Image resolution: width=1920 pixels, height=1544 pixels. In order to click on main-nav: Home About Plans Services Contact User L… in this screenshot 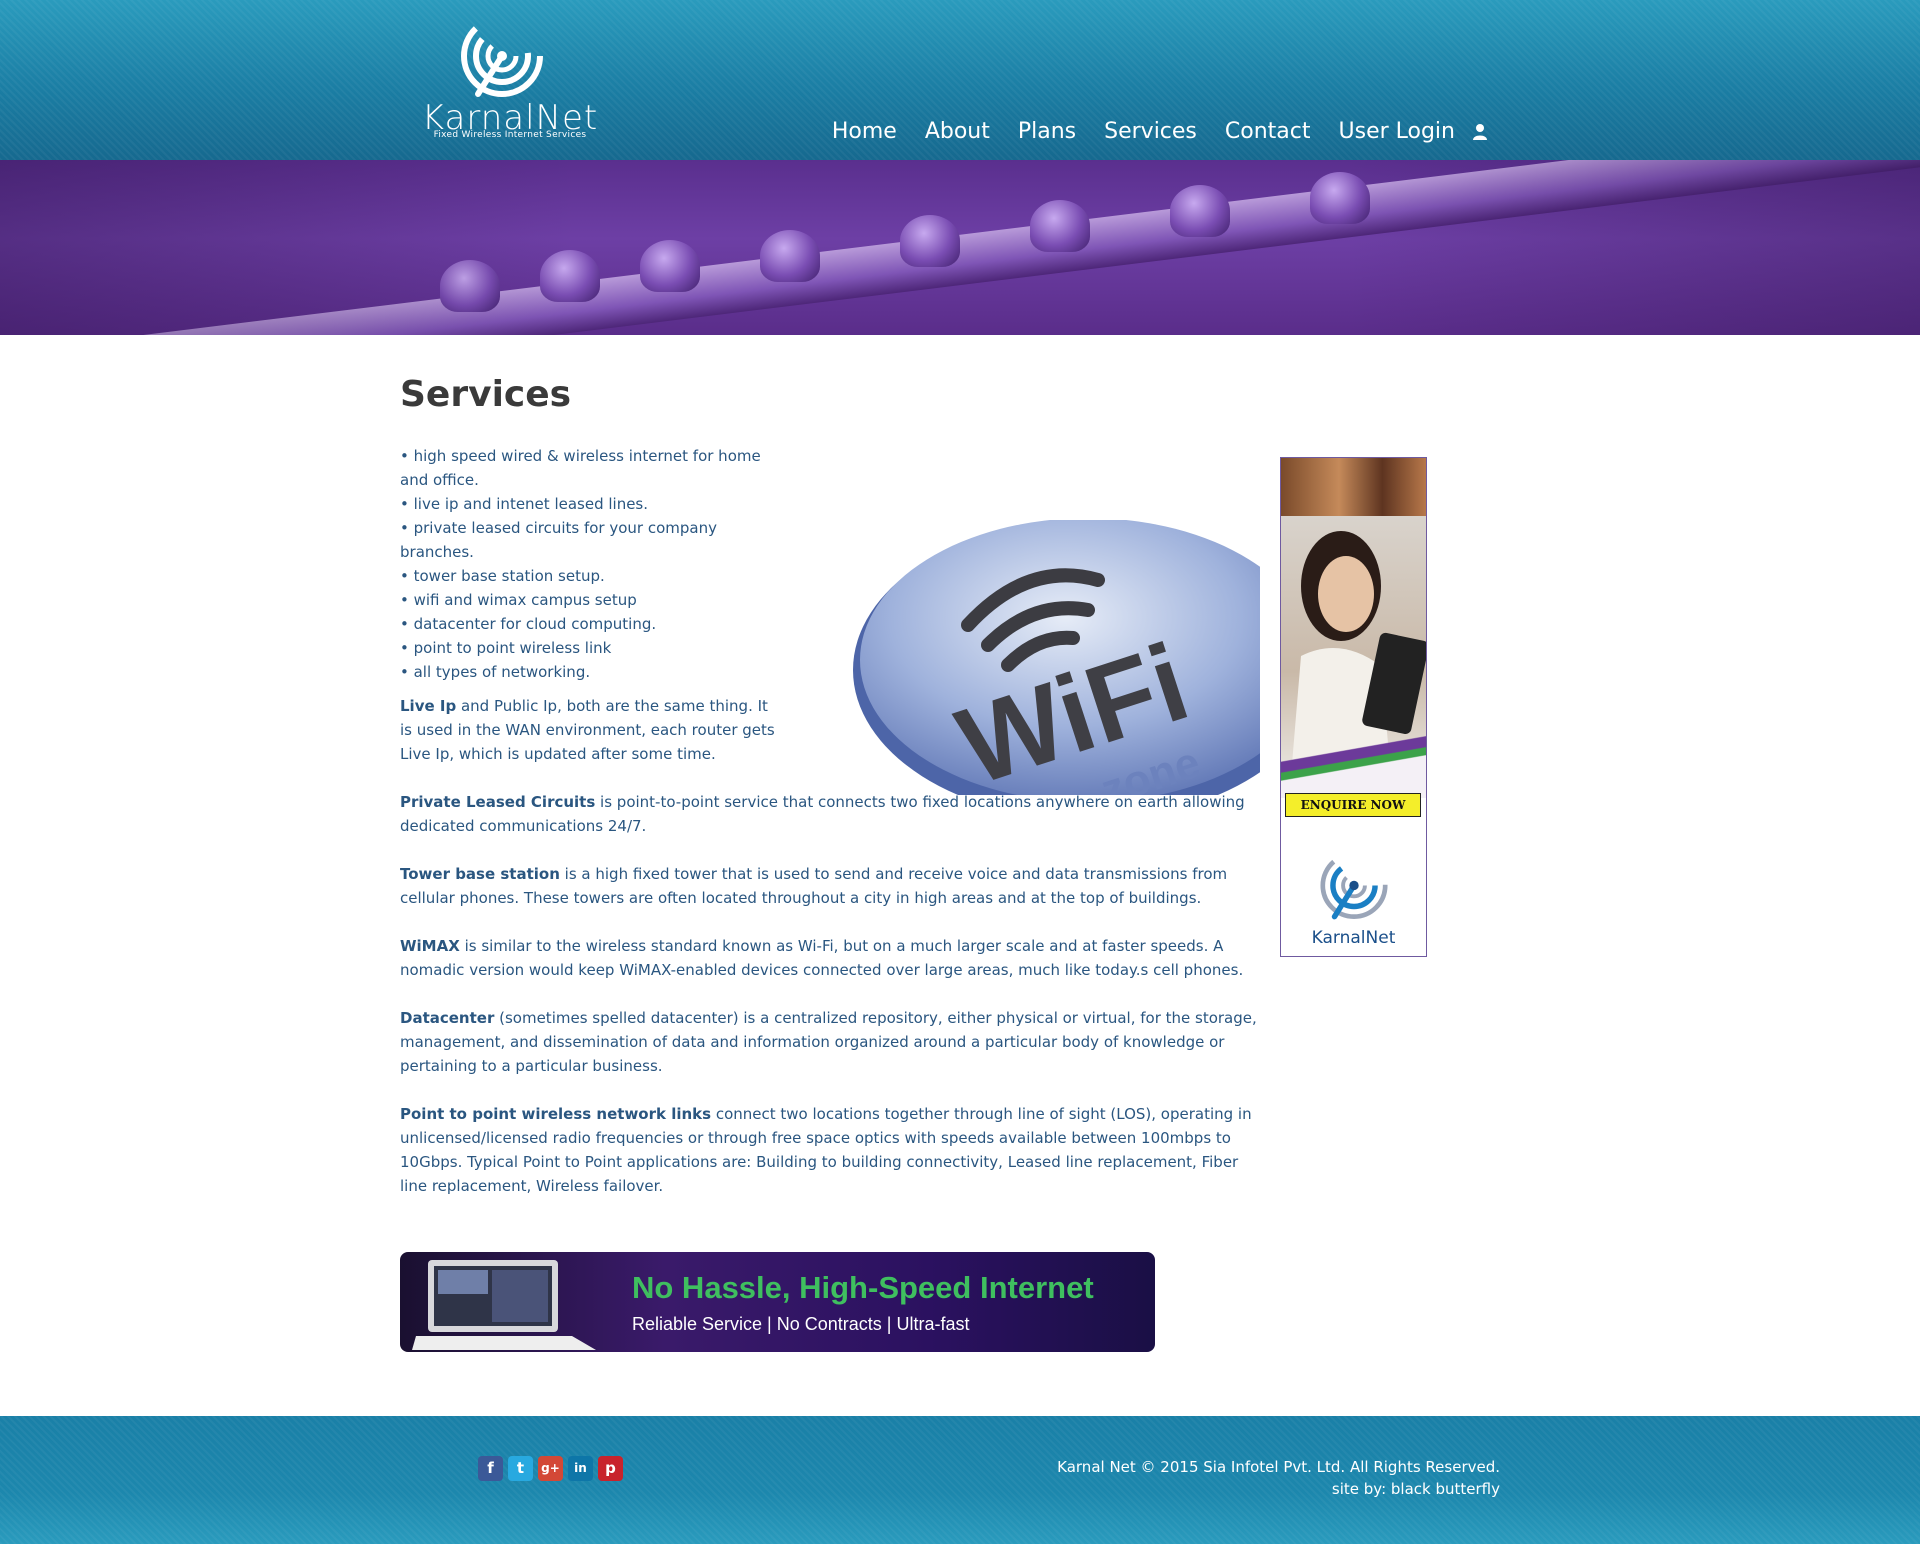, I will do `click(1160, 131)`.